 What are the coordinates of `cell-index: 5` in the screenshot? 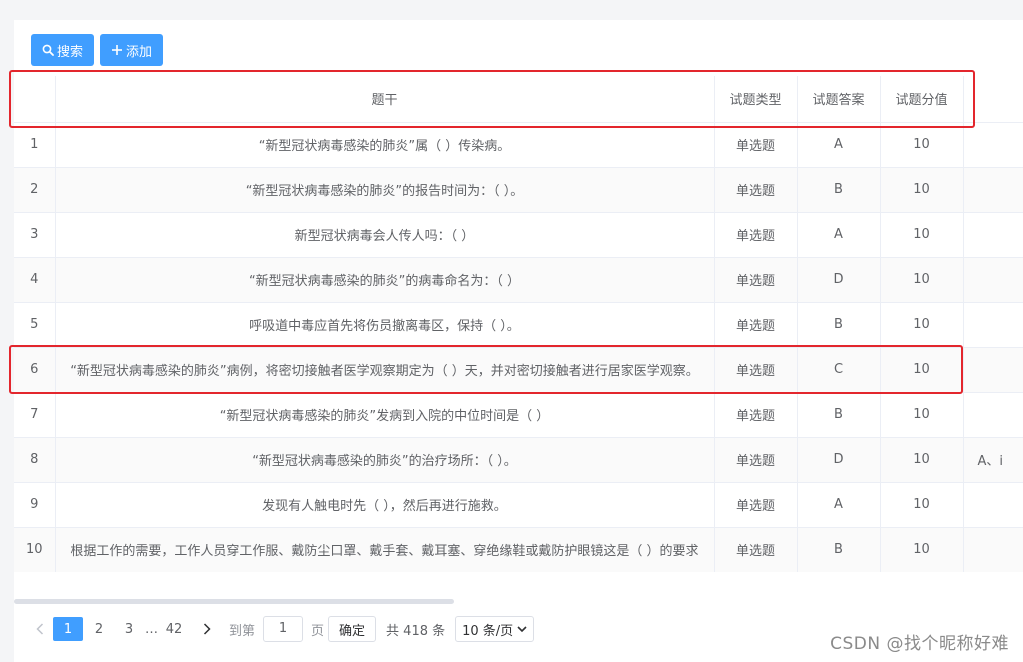 It's located at (35, 325).